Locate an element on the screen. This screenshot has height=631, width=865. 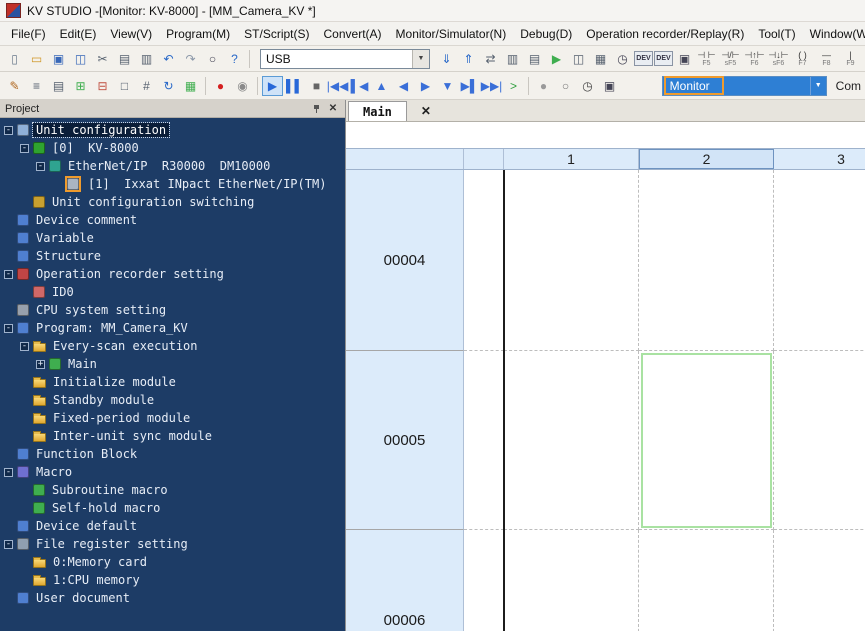
record-stop-button: ◉ is located at coordinates (242, 86).